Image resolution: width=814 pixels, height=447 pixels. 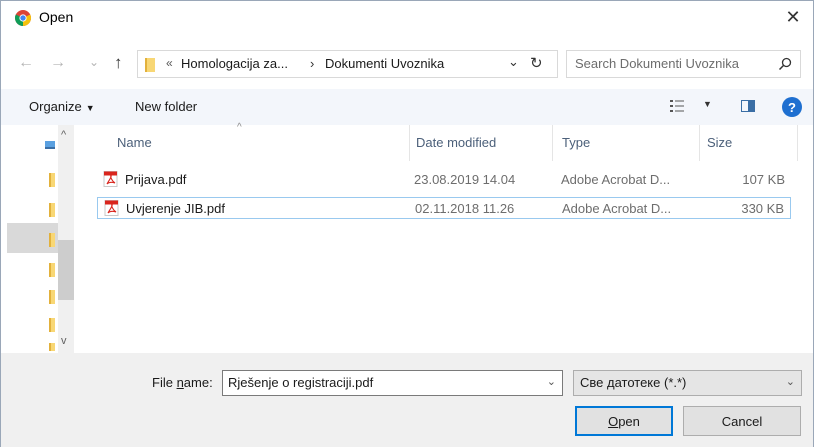 What do you see at coordinates (156, 179) in the screenshot?
I see `file-name: Prijava.pdf` at bounding box center [156, 179].